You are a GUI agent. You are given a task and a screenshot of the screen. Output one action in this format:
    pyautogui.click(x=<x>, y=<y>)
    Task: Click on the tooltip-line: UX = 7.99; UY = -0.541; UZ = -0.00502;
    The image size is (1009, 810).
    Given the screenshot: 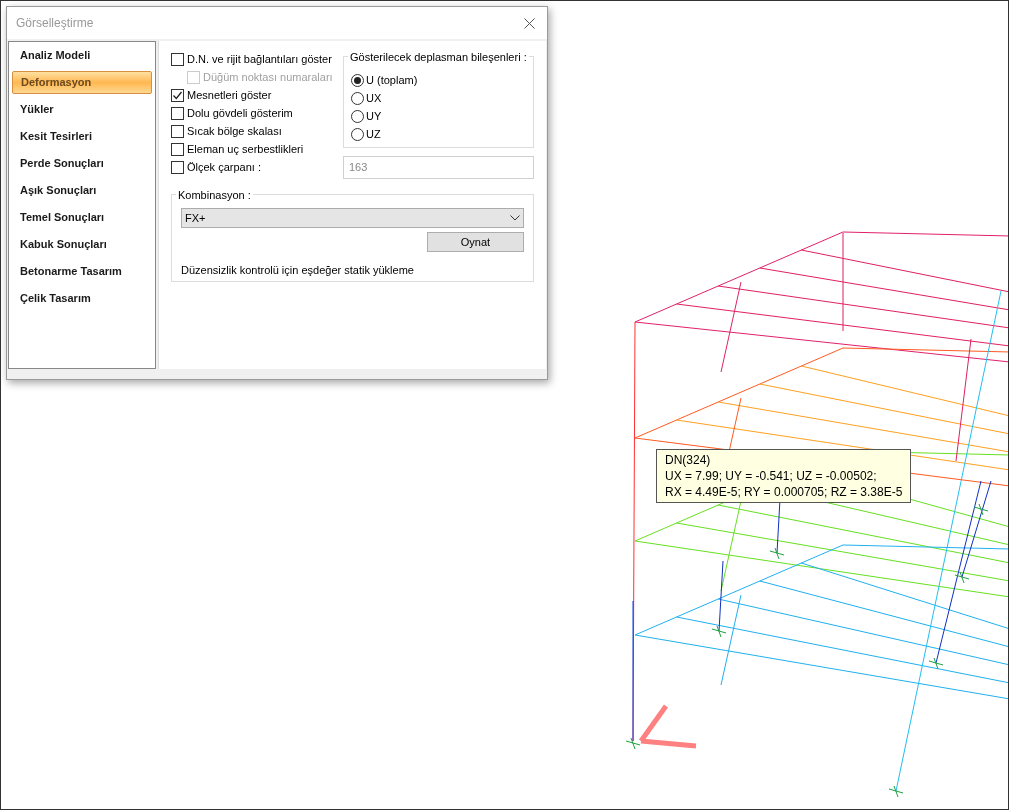 What is the action you would take?
    pyautogui.click(x=771, y=476)
    